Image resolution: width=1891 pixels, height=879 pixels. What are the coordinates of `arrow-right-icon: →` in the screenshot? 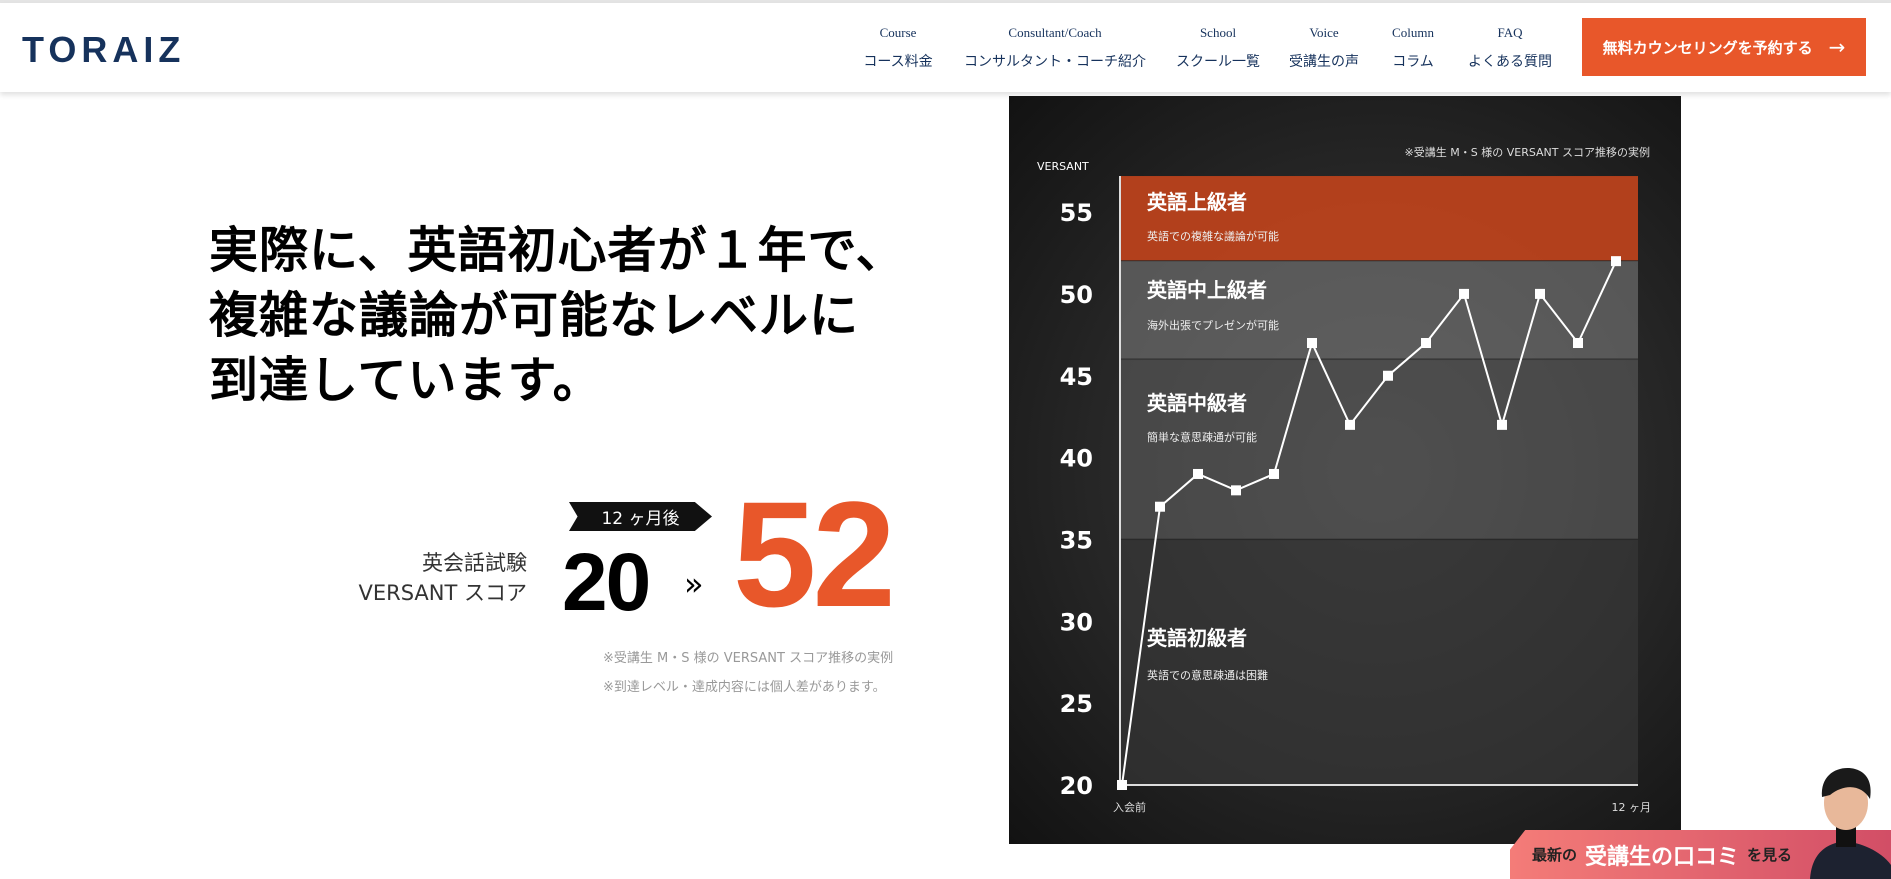 It's located at (1837, 47).